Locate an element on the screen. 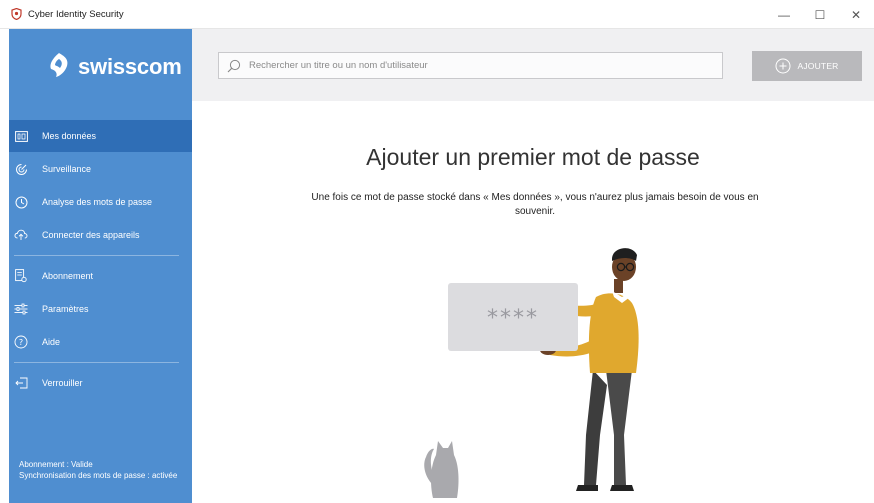  lock-exit-icon is located at coordinates (21, 383).